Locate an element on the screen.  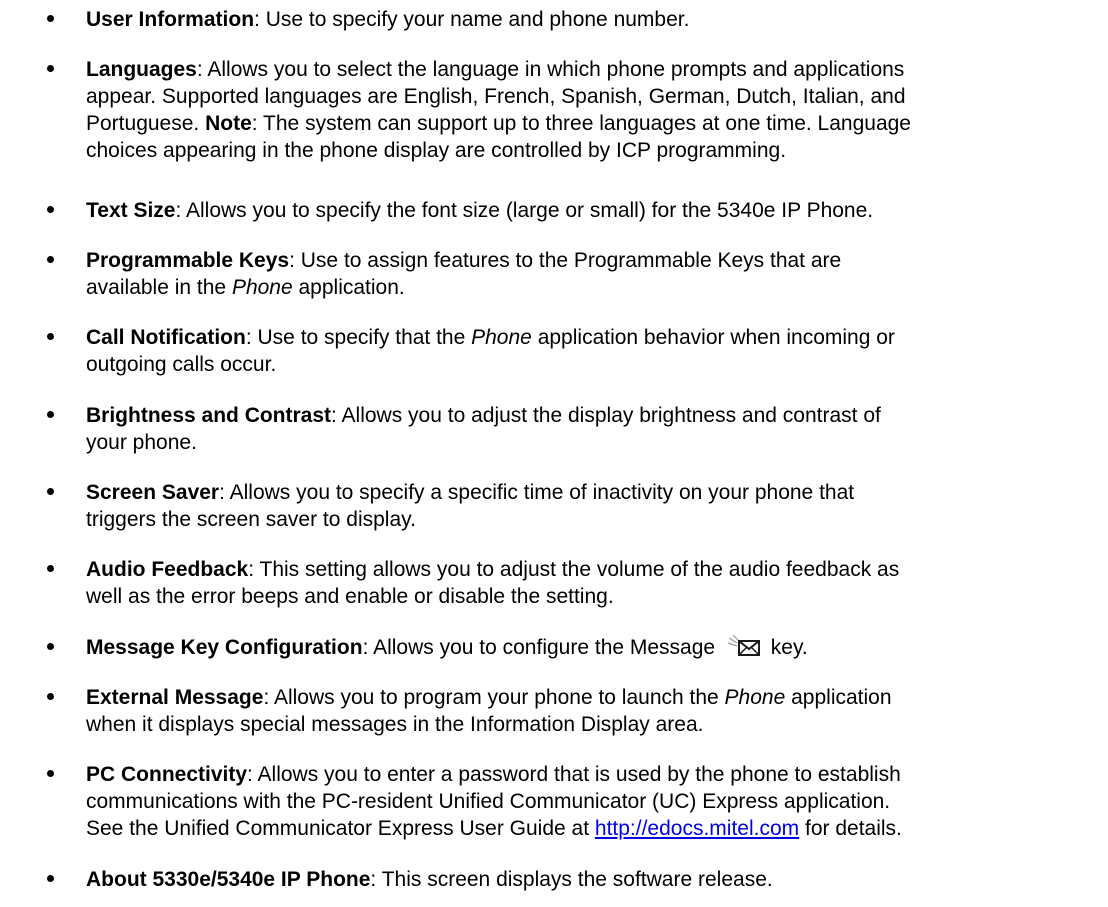
term: About 5330e/5340e IP Phone is located at coordinates (228, 879).